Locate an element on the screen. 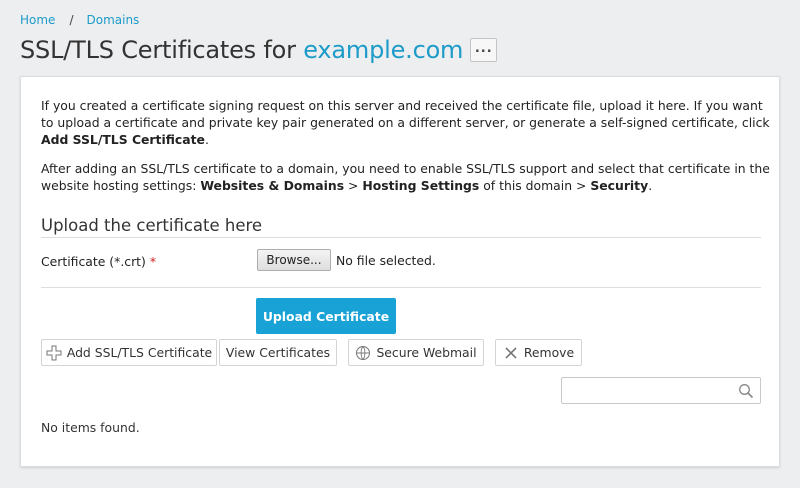 This screenshot has height=488, width=800. section-divider is located at coordinates (401, 237).